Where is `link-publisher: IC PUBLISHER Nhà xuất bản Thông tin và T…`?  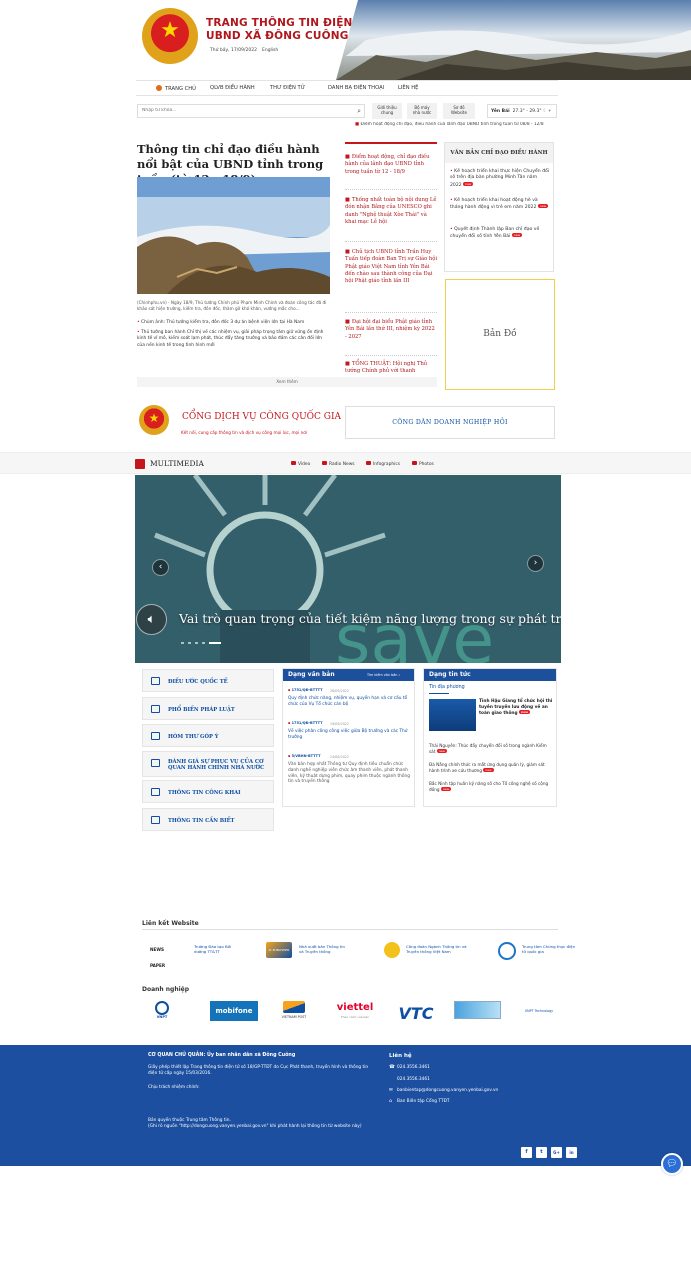
link-publisher: IC PUBLISHER Nhà xuất bản Thông tin và T… is located at coordinates (311, 950).